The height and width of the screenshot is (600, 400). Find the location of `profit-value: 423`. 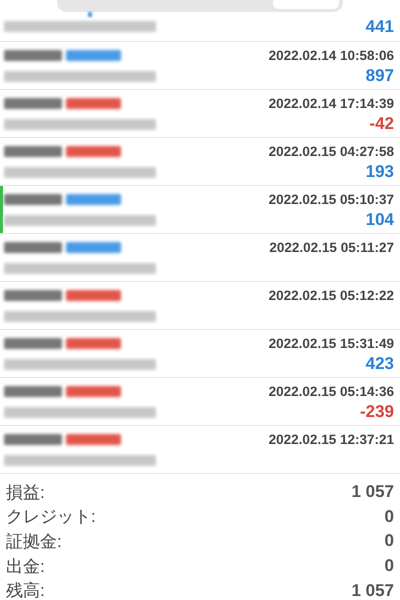

profit-value: 423 is located at coordinates (380, 364).